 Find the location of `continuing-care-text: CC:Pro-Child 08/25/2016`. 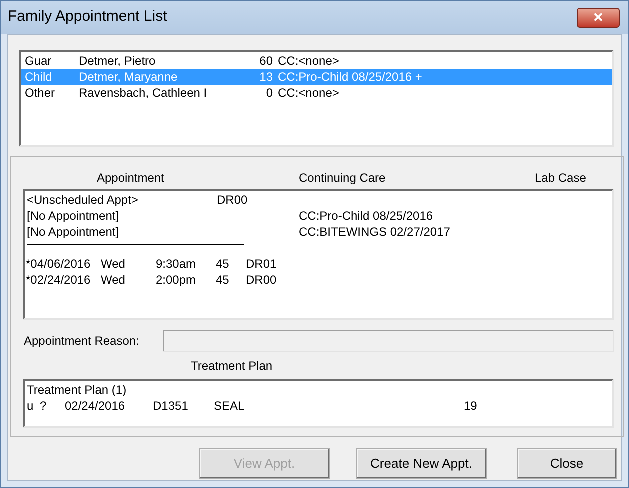

continuing-care-text: CC:Pro-Child 08/25/2016 is located at coordinates (366, 216).